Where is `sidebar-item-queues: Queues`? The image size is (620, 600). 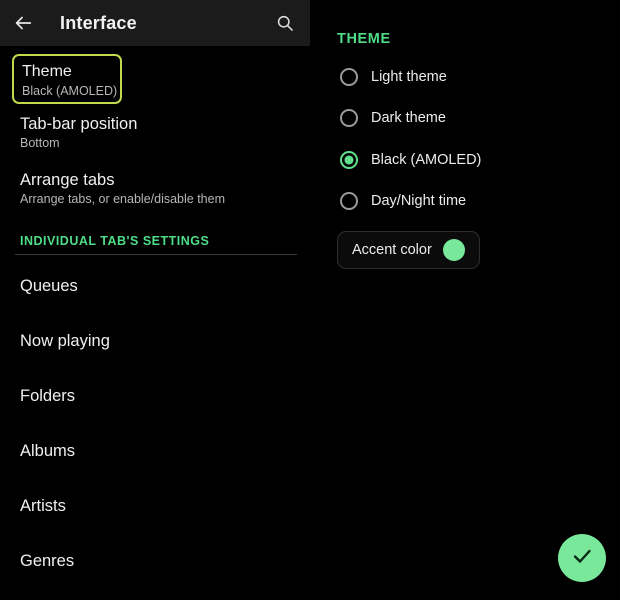 sidebar-item-queues: Queues is located at coordinates (155, 286).